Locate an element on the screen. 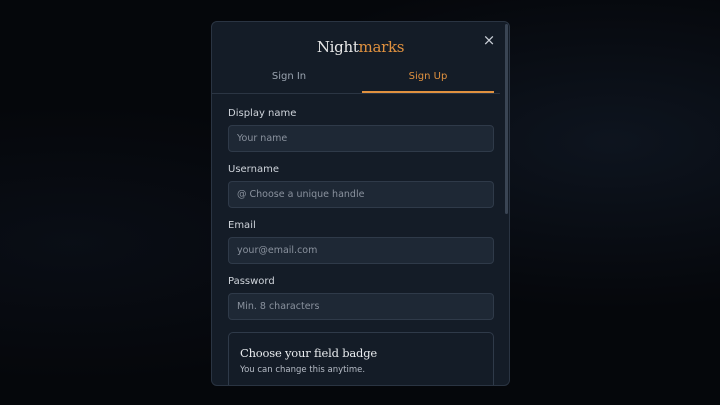  brand-logo-part2: marks is located at coordinates (381, 47).